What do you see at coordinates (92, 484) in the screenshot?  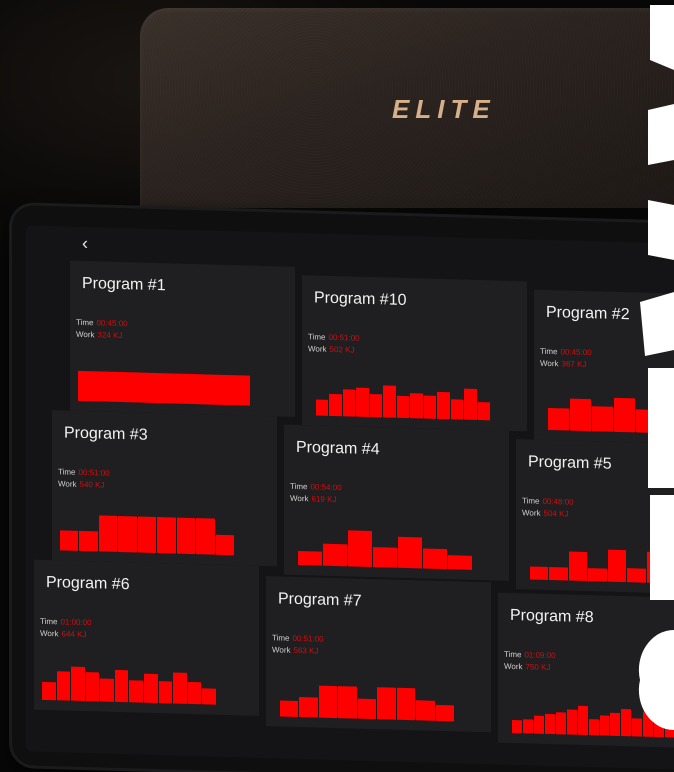 I see `work-value: 540 KJ` at bounding box center [92, 484].